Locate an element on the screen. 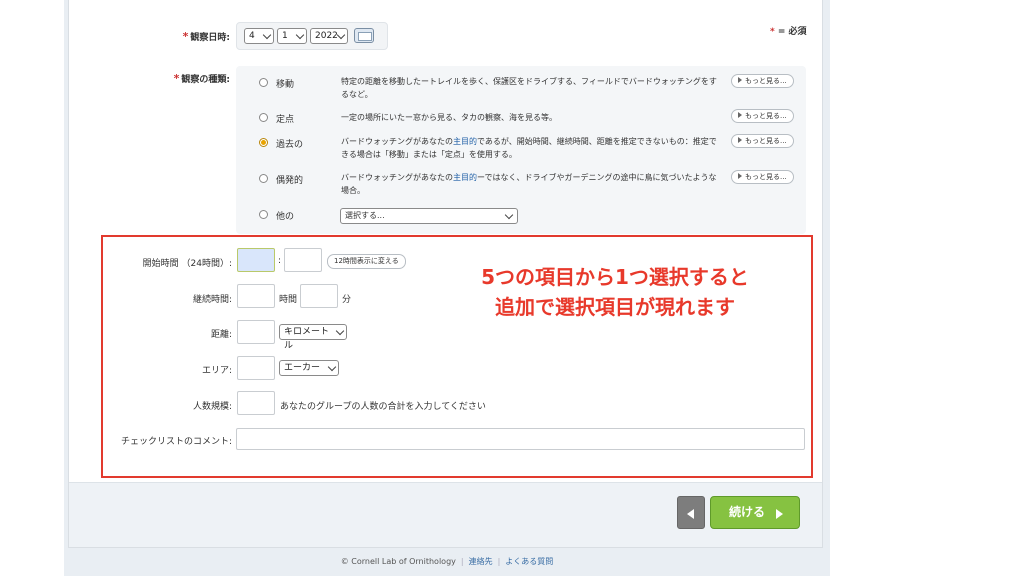  copyright-text: © Cornell Lab of Ornithology is located at coordinates (398, 561).